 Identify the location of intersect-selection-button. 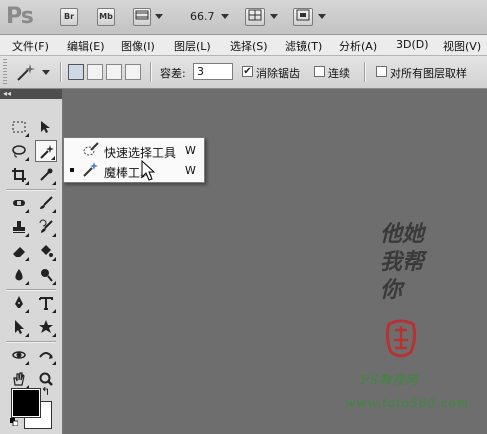
(133, 72).